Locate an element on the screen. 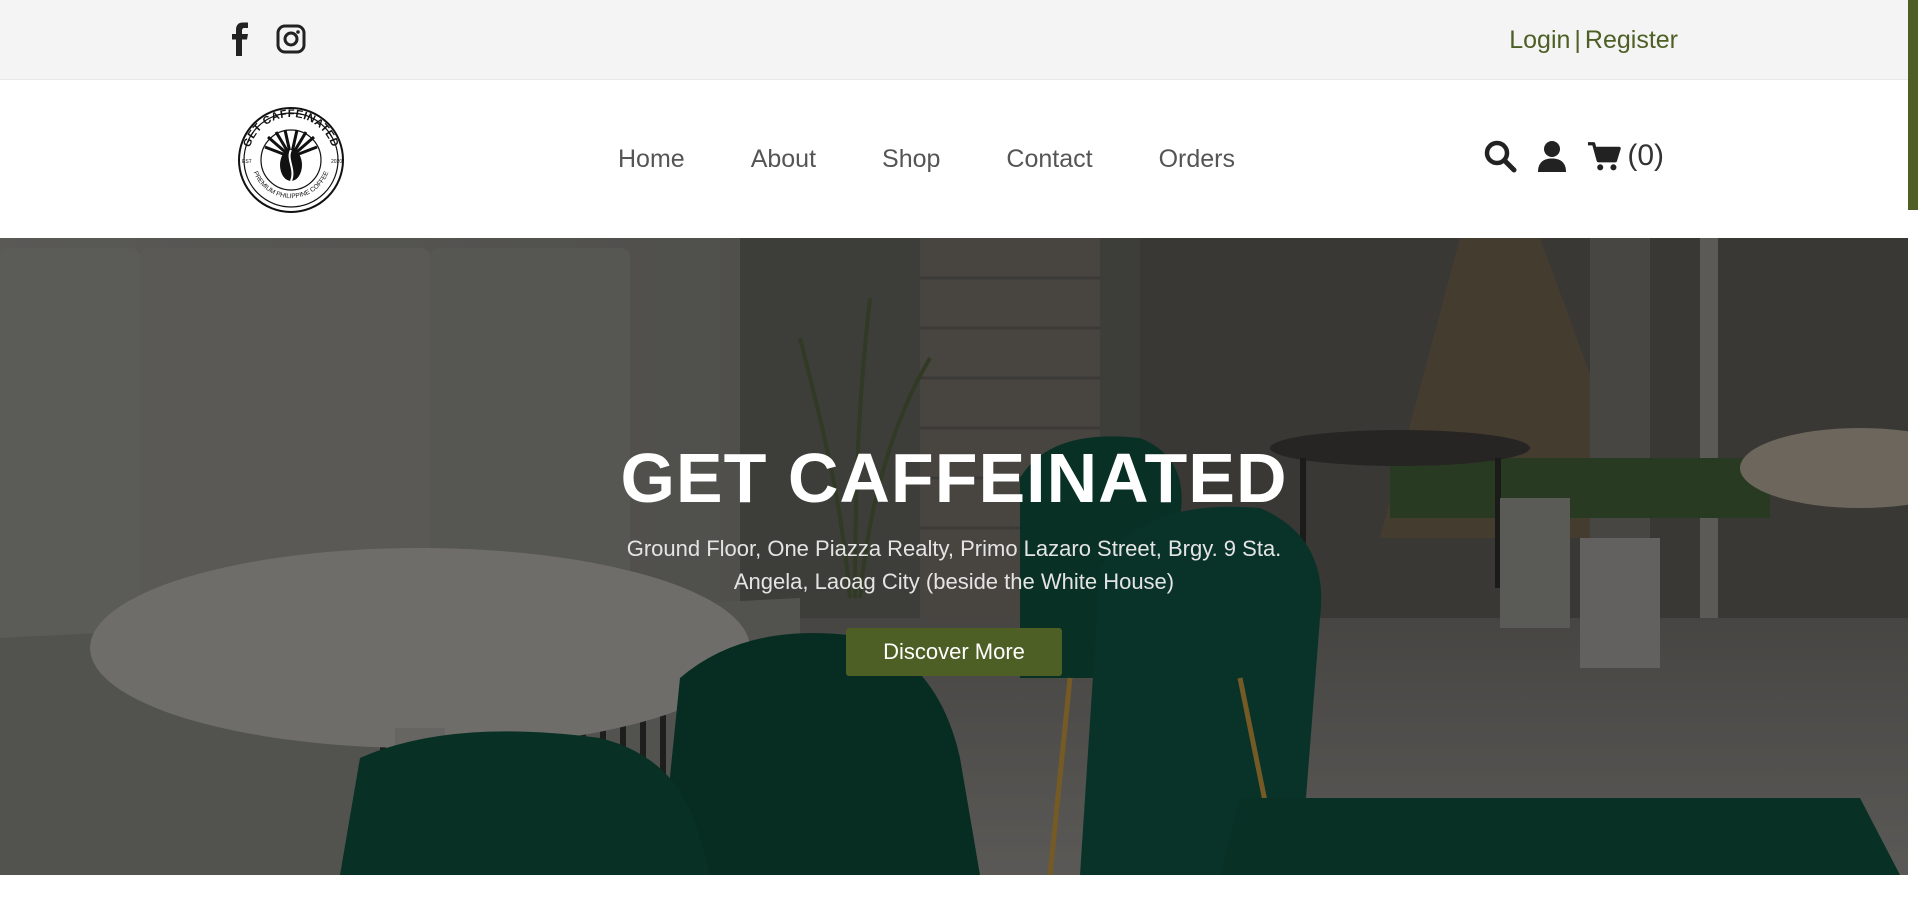 The width and height of the screenshot is (1918, 907). instagram-icon is located at coordinates (291, 39).